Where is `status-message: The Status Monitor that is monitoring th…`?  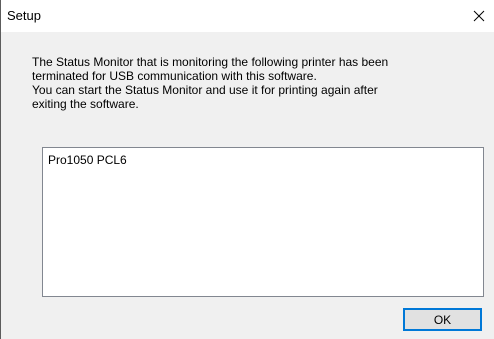
status-message: The Status Monitor that is monitoring th… is located at coordinates (210, 83).